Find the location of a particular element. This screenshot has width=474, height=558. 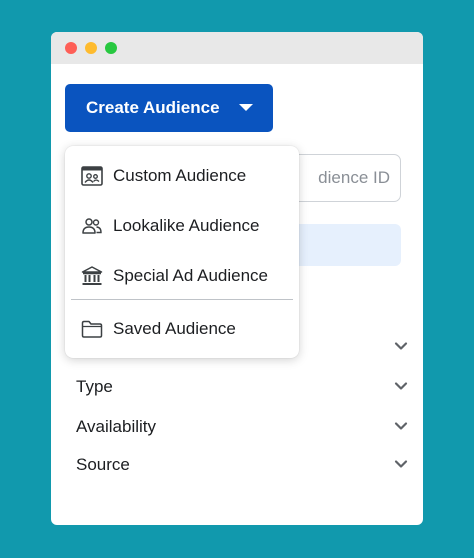

caret-down-icon is located at coordinates (246, 107).